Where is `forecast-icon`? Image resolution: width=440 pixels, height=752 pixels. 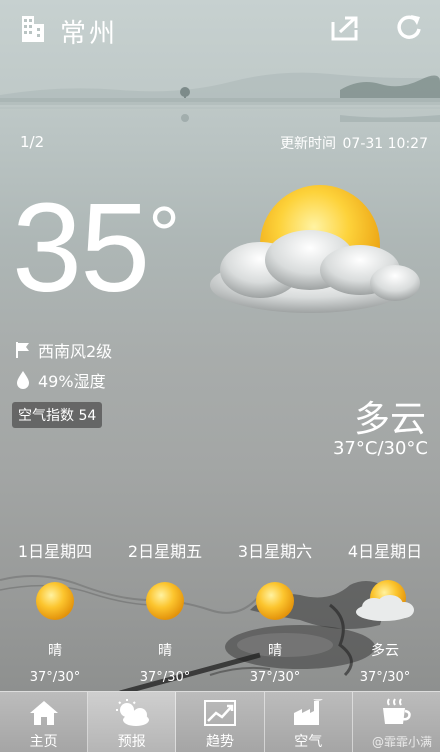
forecast-icon is located at coordinates (132, 712).